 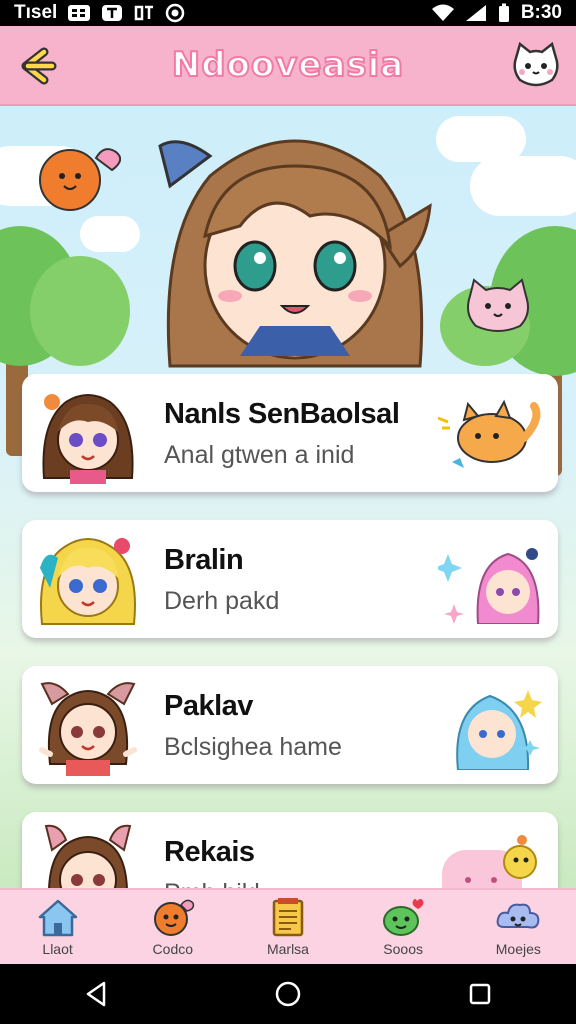 I want to click on list-item-name: Rekais, so click(x=209, y=852).